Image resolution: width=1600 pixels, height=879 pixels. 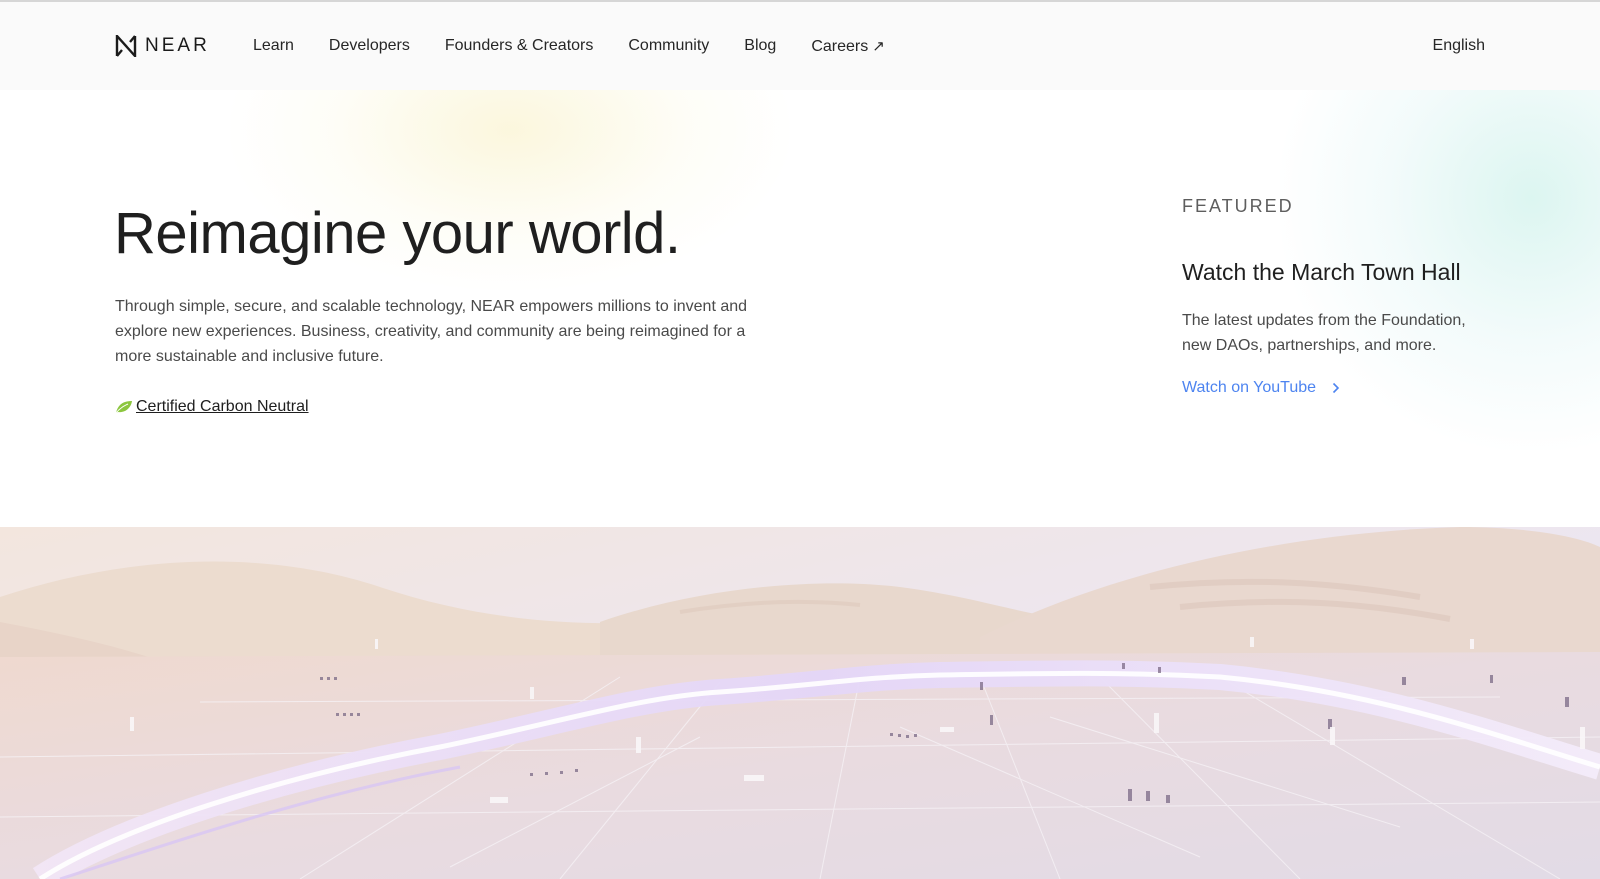 What do you see at coordinates (273, 46) in the screenshot?
I see `nav-item-learn: Learn` at bounding box center [273, 46].